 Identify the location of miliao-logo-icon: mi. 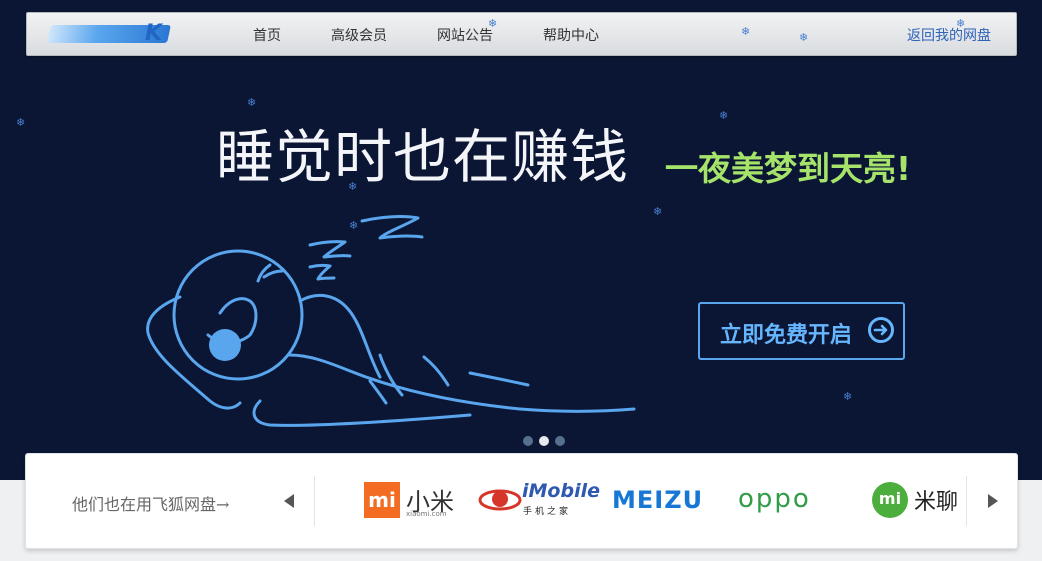
(890, 500).